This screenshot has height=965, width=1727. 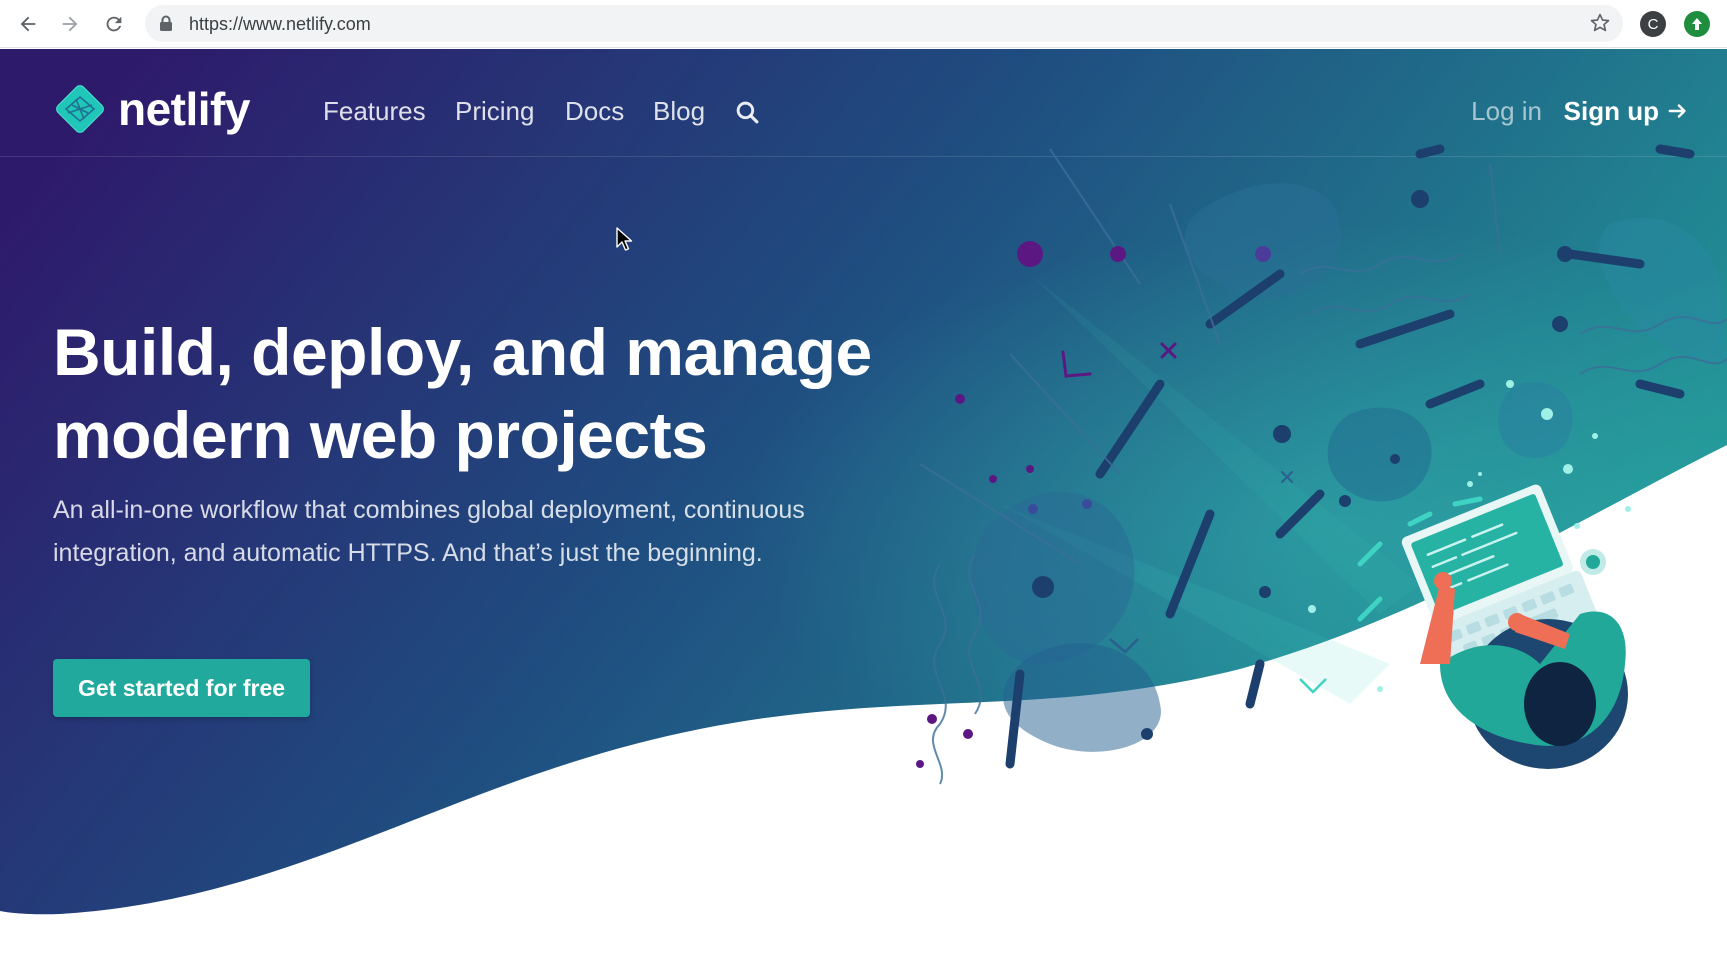 What do you see at coordinates (624, 239) in the screenshot?
I see `mouse-cursor-icon` at bounding box center [624, 239].